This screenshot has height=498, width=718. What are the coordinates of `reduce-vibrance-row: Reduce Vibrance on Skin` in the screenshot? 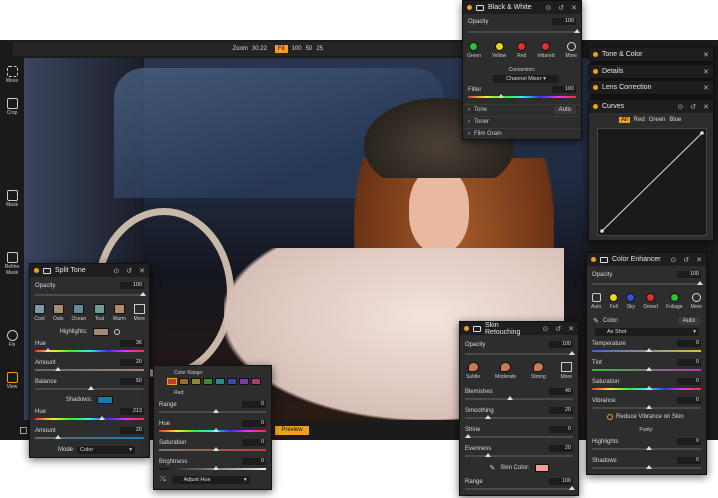 It's located at (645, 417).